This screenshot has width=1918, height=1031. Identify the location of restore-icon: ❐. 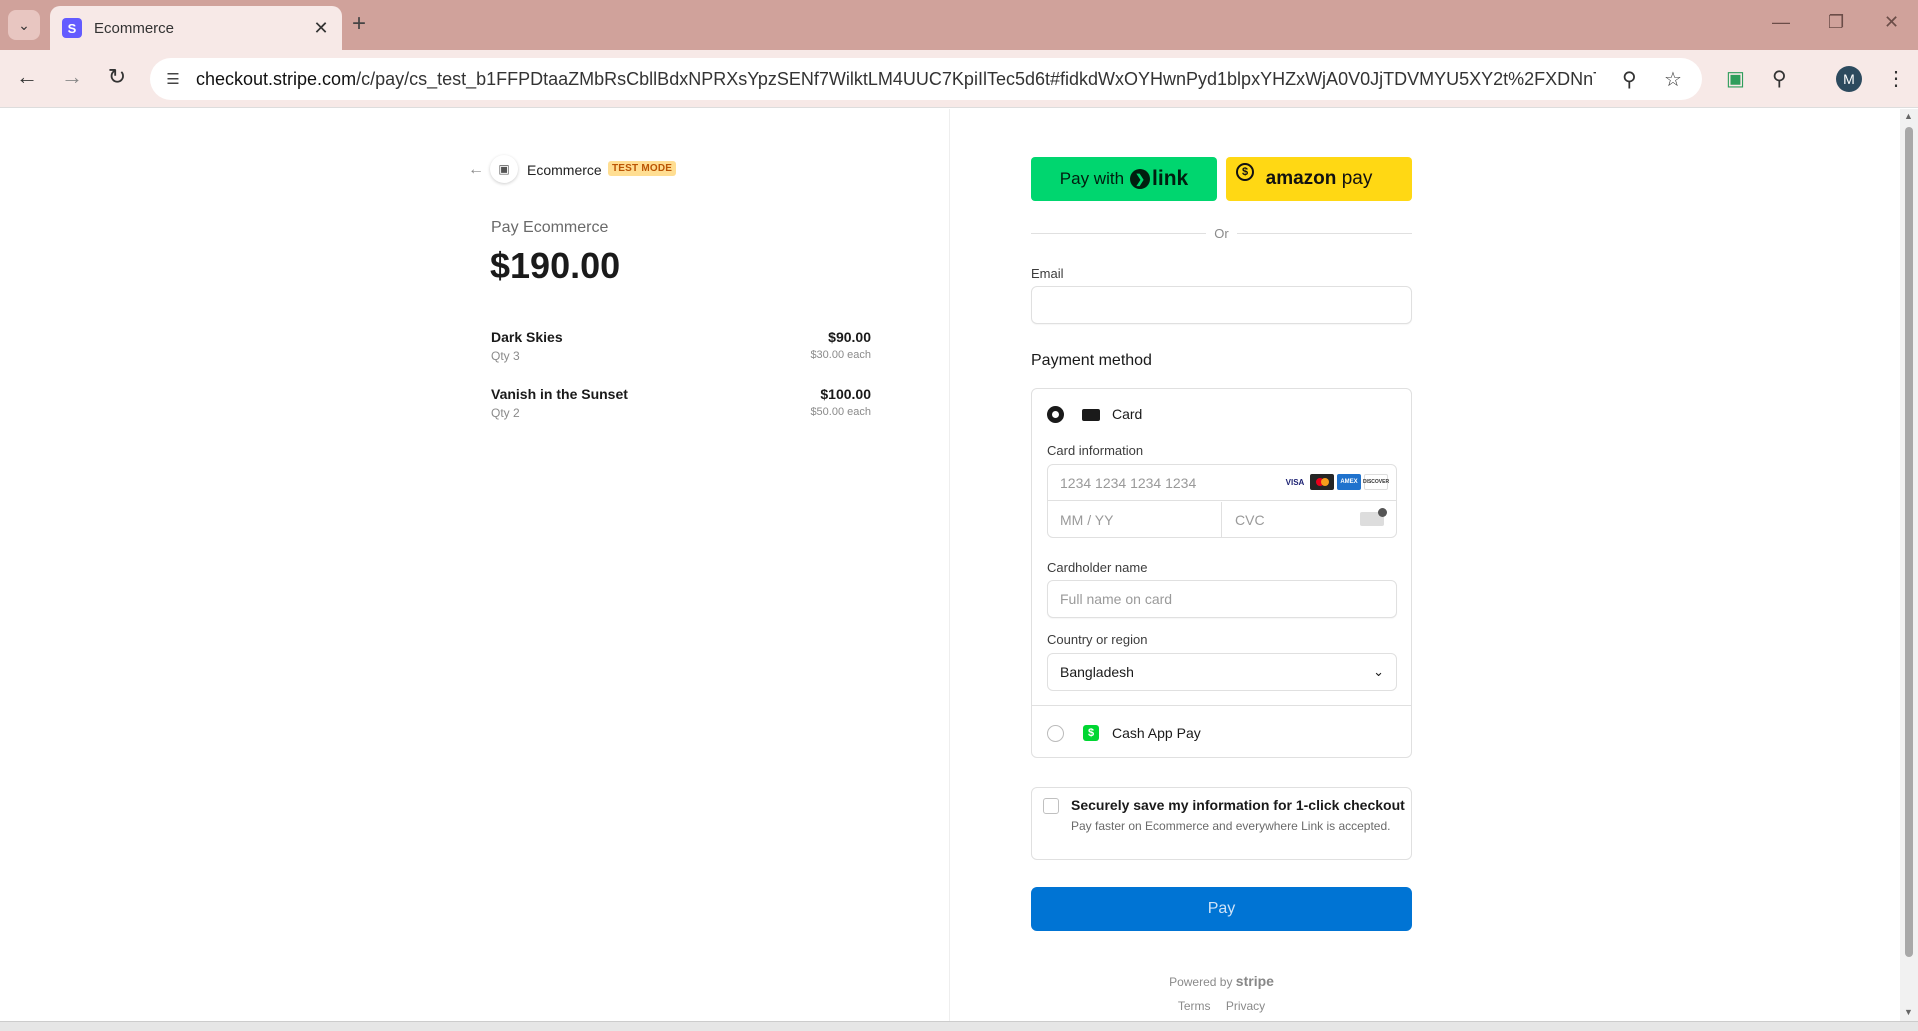
(1836, 22).